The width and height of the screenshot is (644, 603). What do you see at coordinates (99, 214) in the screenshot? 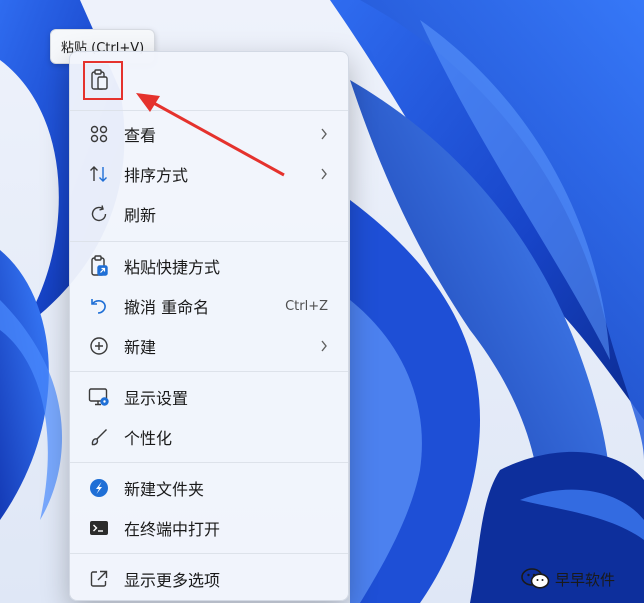
I see `refresh-icon` at bounding box center [99, 214].